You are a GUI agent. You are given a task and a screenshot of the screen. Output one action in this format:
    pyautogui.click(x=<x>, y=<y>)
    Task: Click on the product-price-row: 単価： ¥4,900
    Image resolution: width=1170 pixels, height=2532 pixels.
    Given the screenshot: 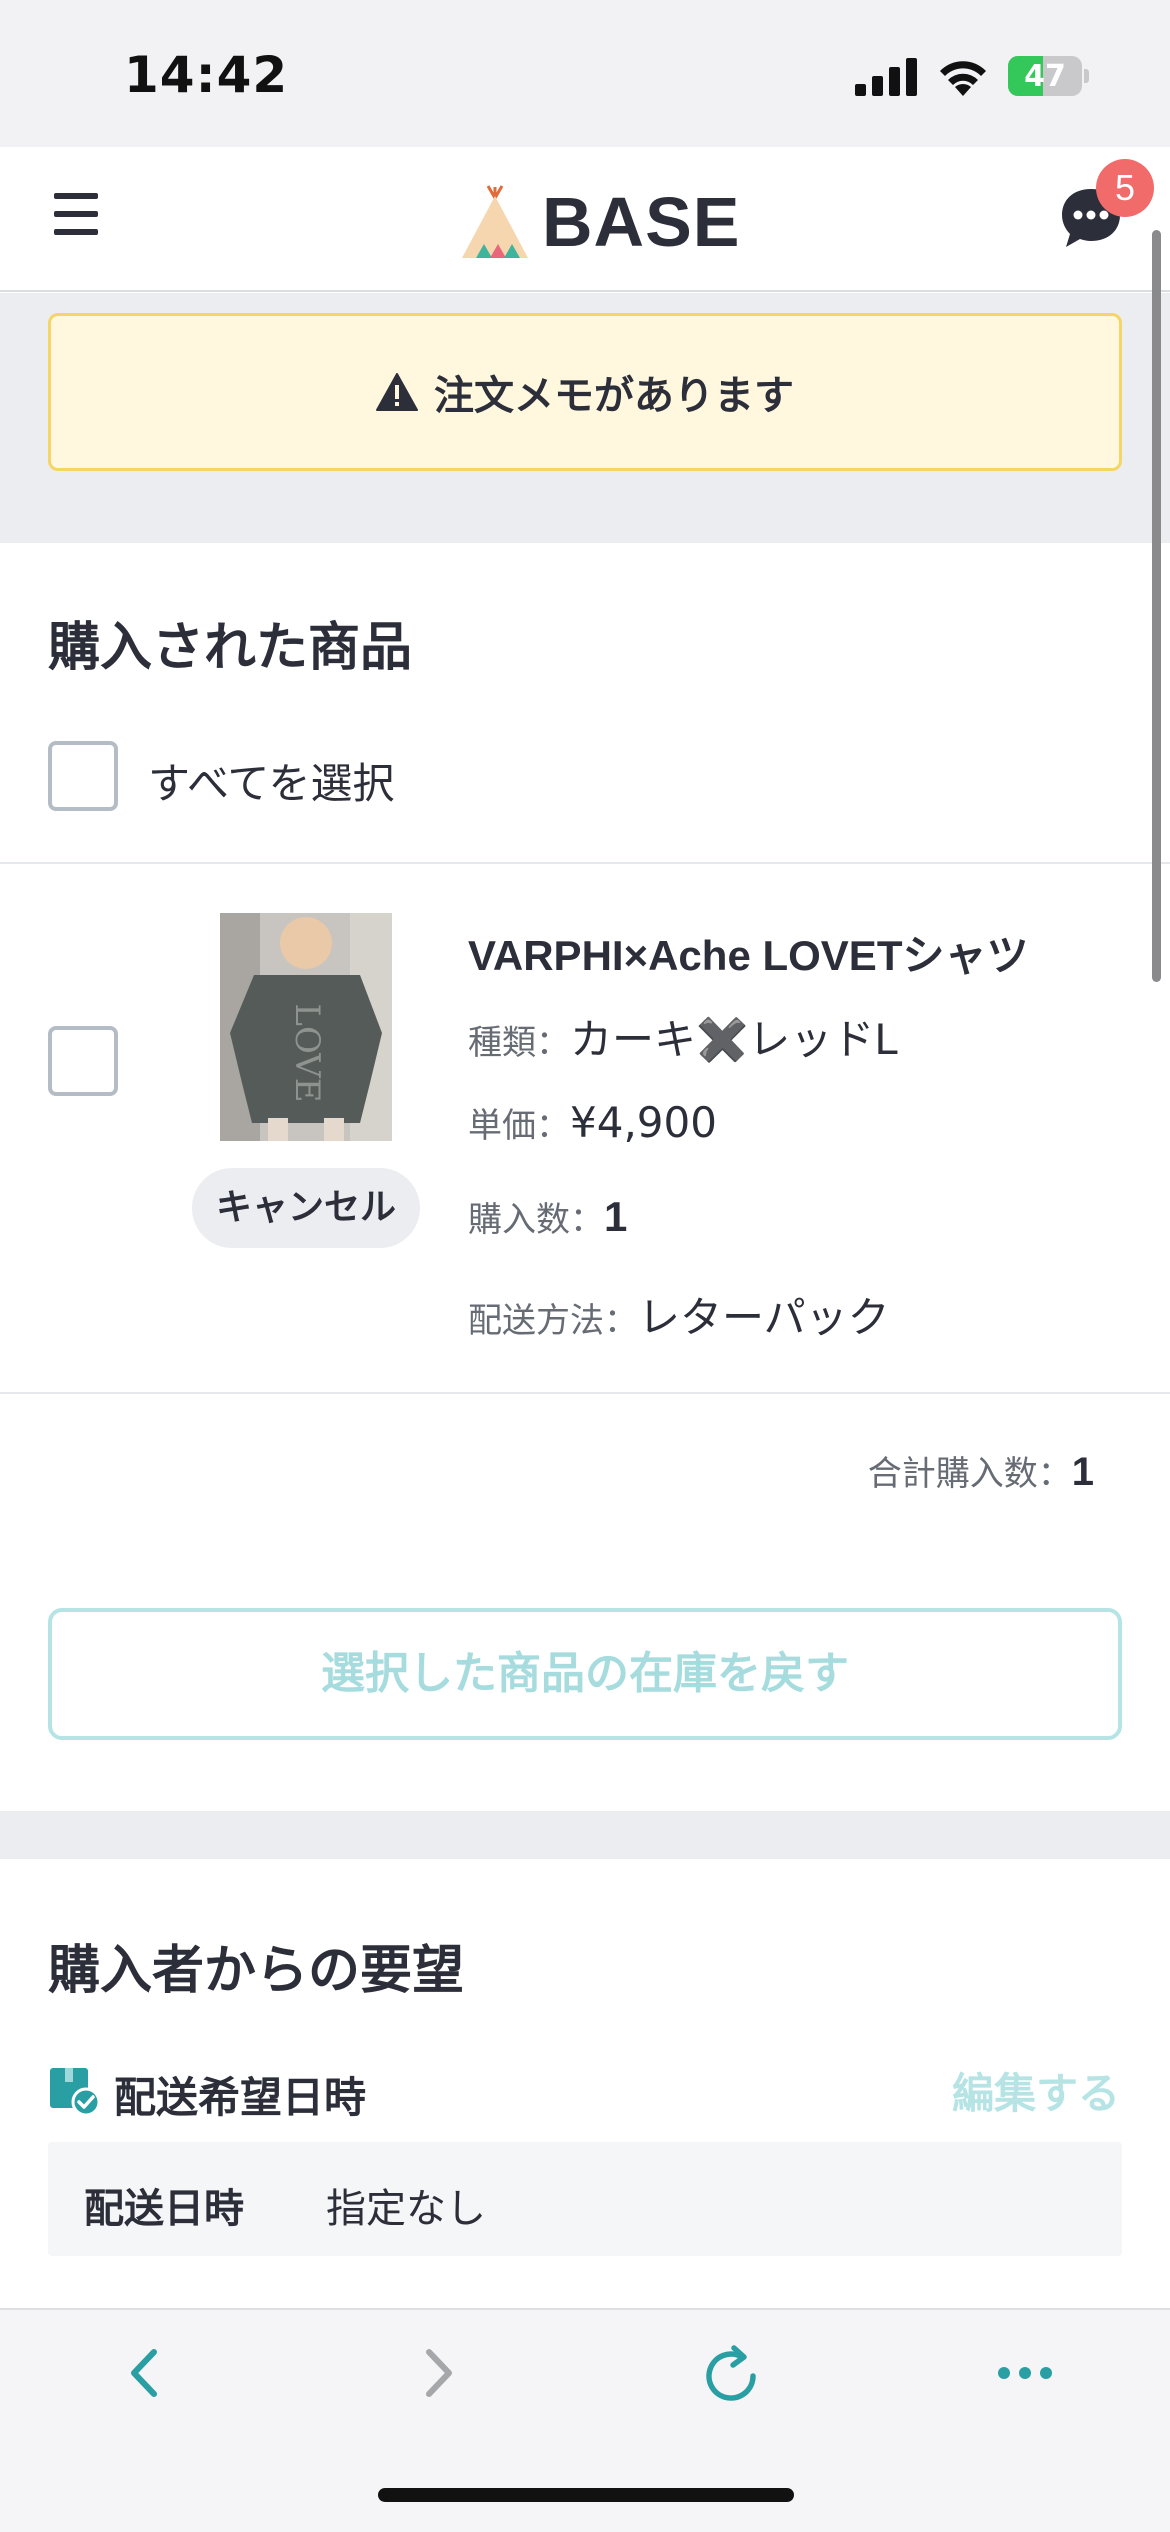 What is the action you would take?
    pyautogui.click(x=592, y=1122)
    